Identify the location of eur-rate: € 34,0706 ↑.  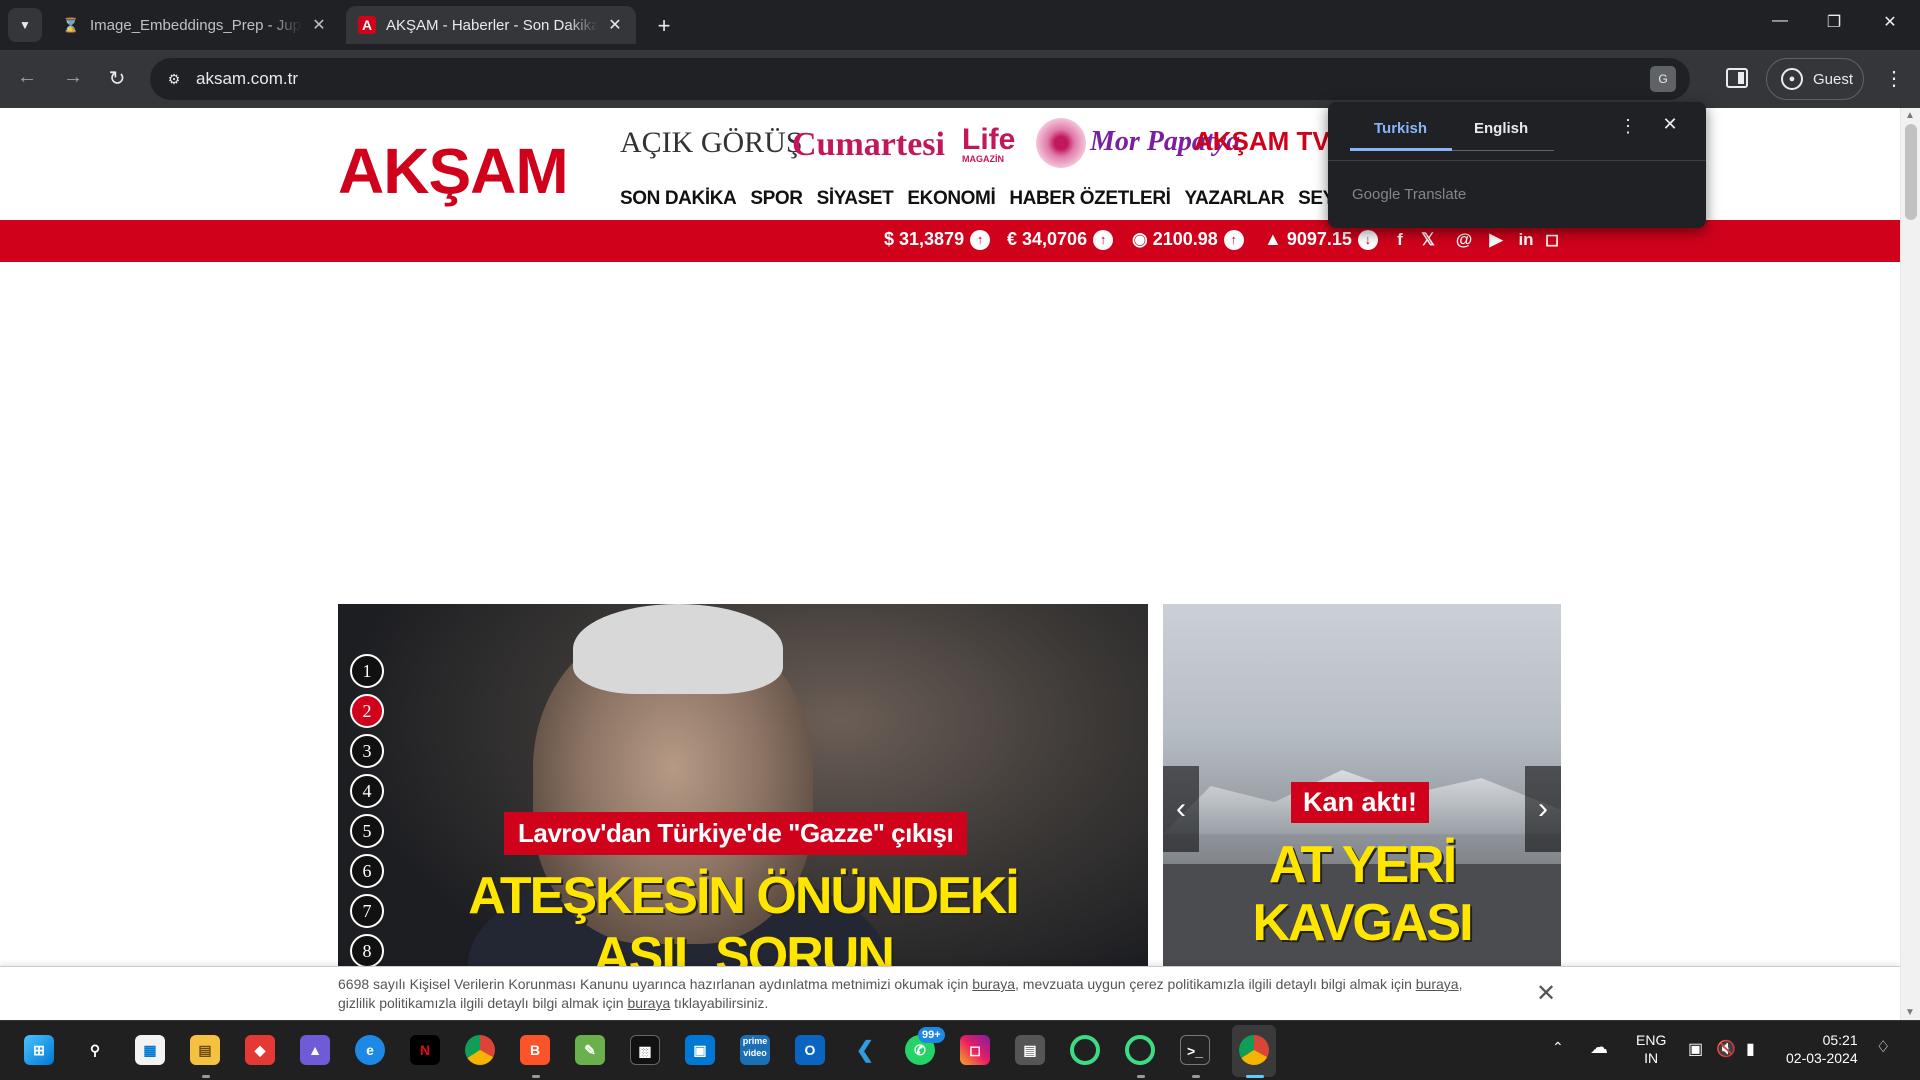
(1060, 239).